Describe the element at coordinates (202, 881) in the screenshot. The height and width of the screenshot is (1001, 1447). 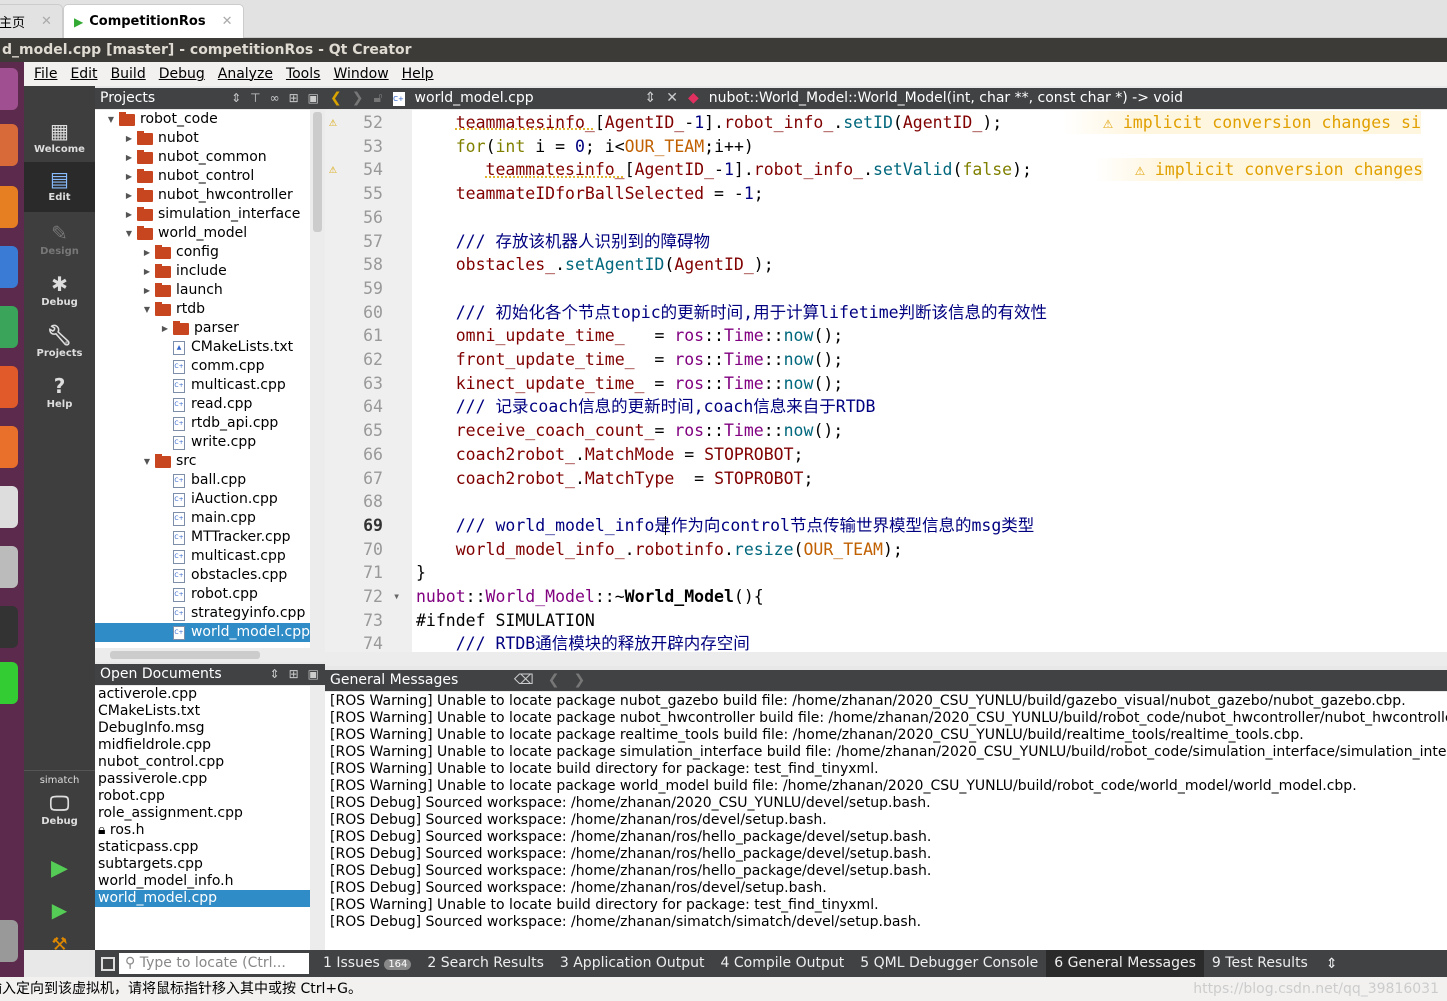
I see `open-document-item: world_model_info.h` at that location.